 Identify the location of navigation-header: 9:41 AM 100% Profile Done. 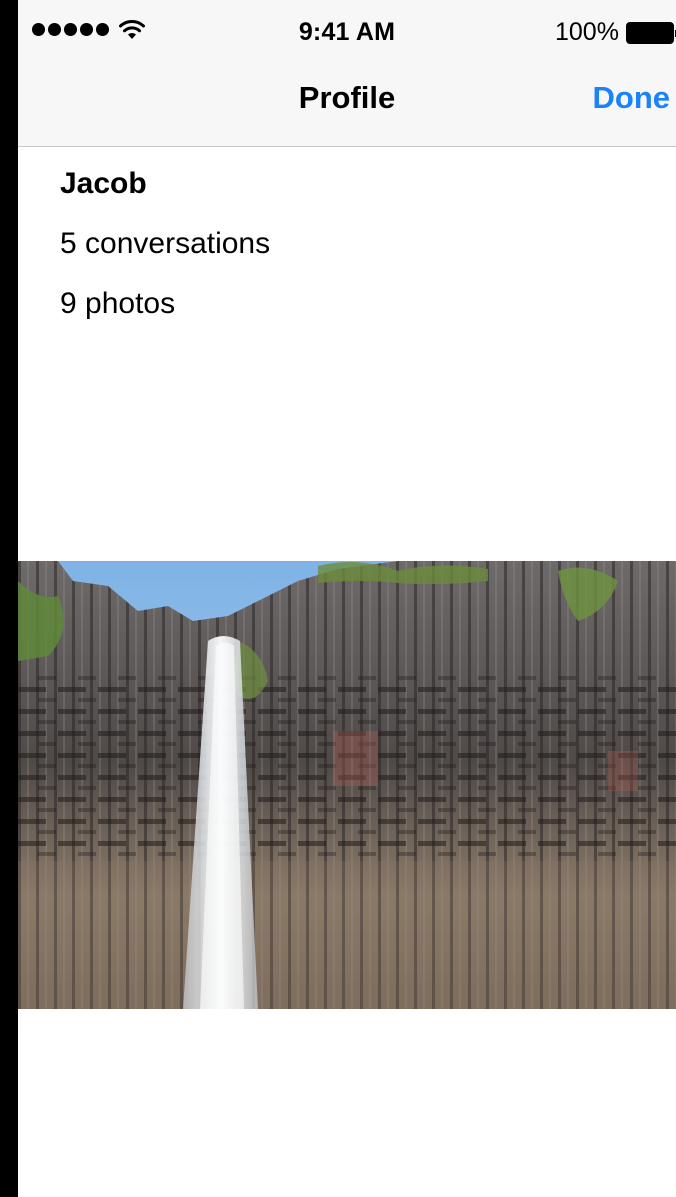
(347, 73).